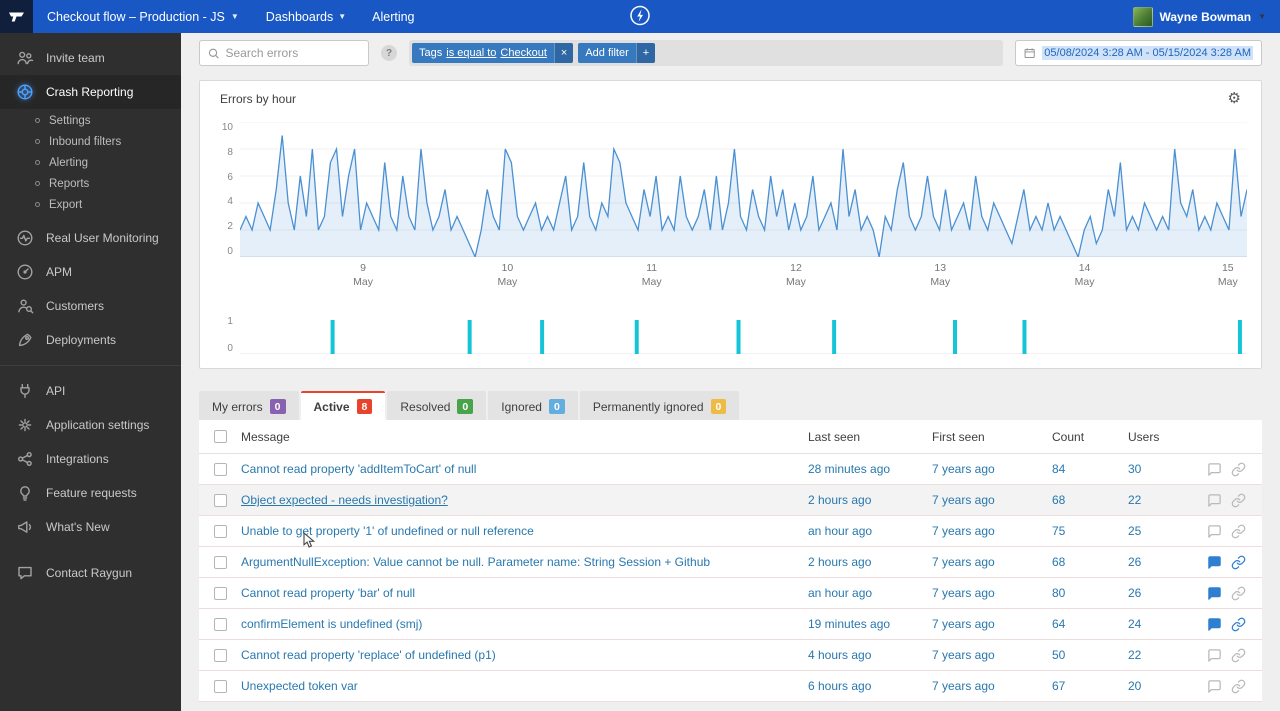 Image resolution: width=1280 pixels, height=711 pixels. I want to click on filter-value: Checkout, so click(523, 53).